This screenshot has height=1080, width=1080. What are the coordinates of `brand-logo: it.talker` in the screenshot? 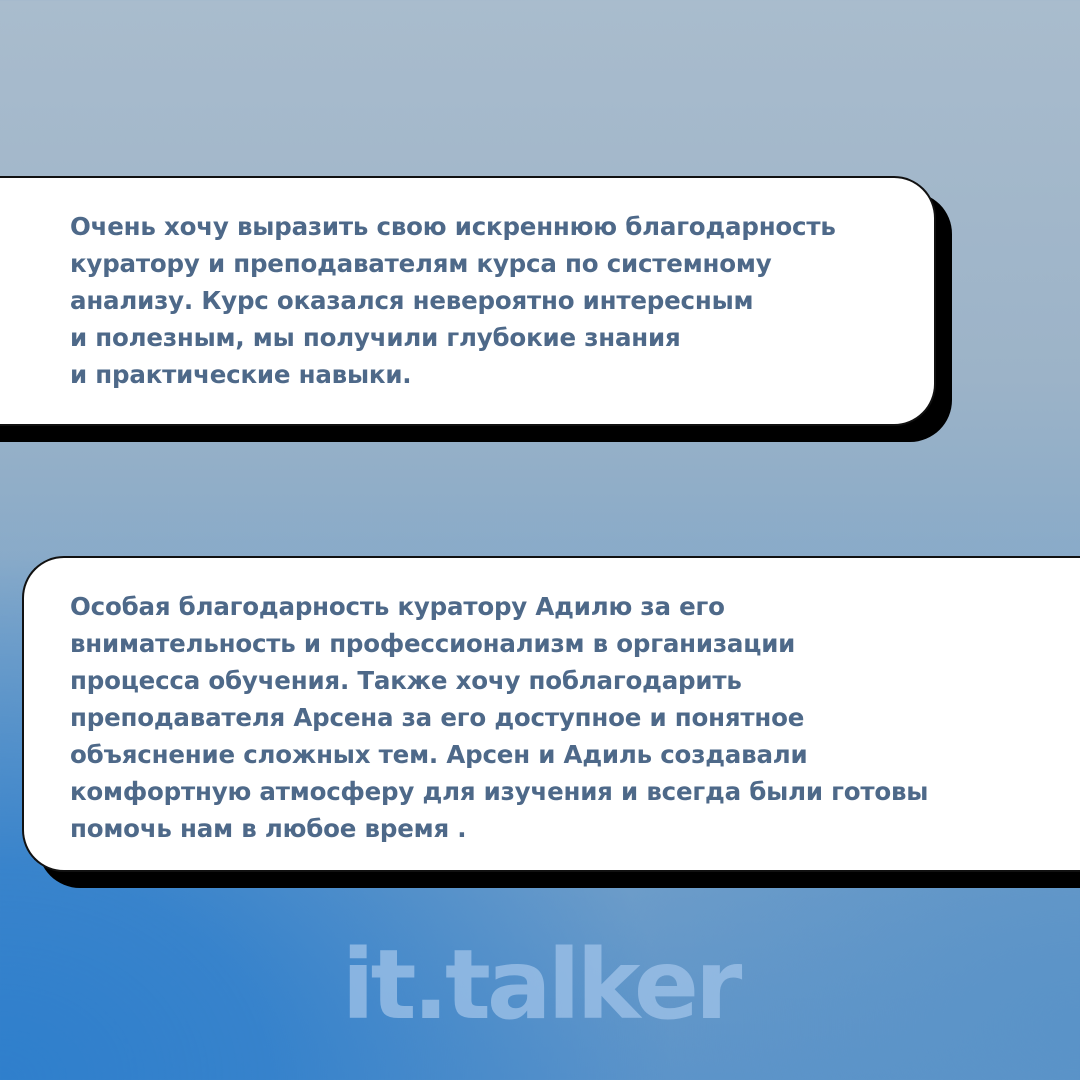 It's located at (542, 985).